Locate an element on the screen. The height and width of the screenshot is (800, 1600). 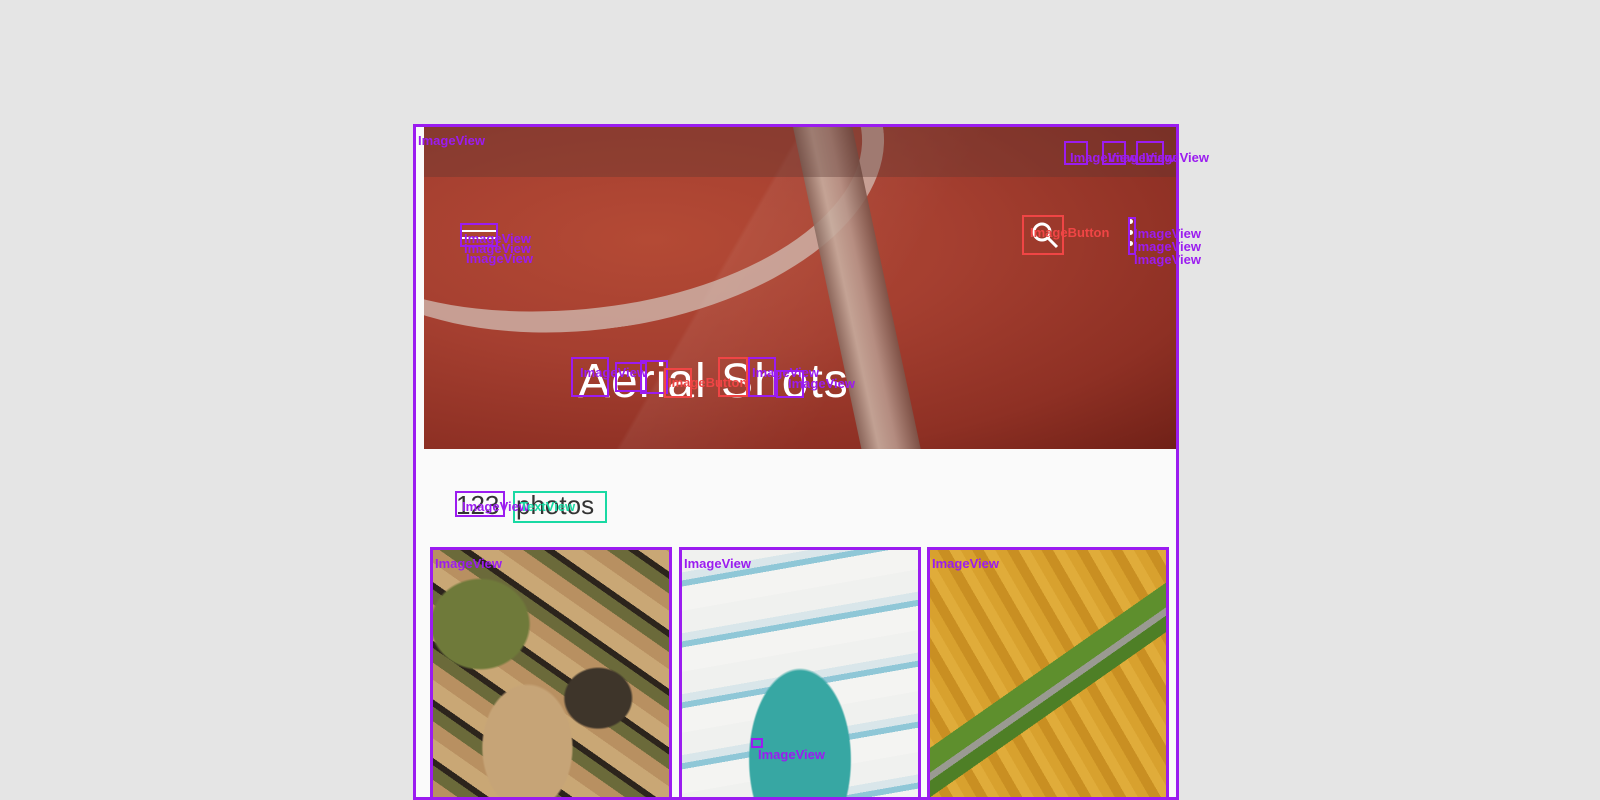
photo-count-label-box is located at coordinates (560, 507).